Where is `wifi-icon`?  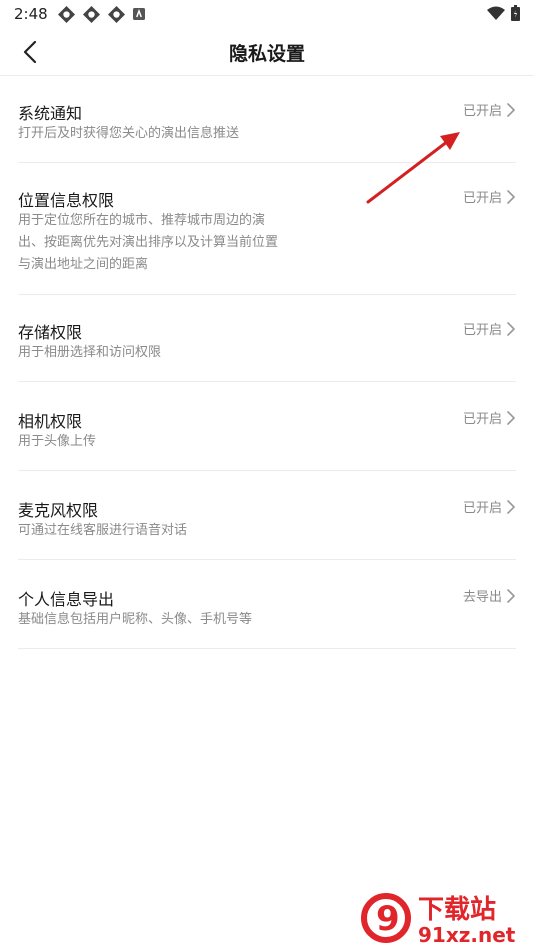 wifi-icon is located at coordinates (496, 13).